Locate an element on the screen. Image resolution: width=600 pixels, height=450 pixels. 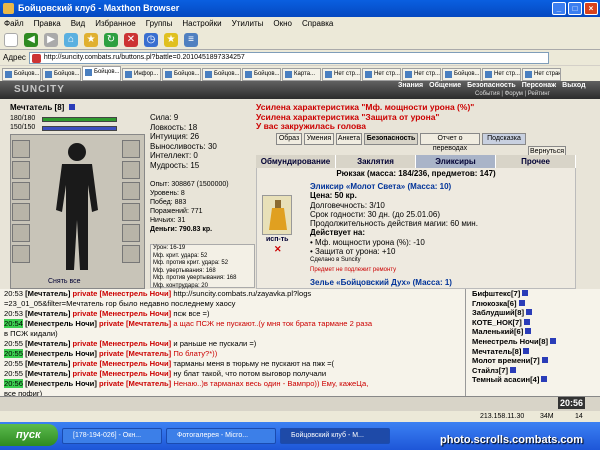
armor-slot is located at coordinates (21, 212).